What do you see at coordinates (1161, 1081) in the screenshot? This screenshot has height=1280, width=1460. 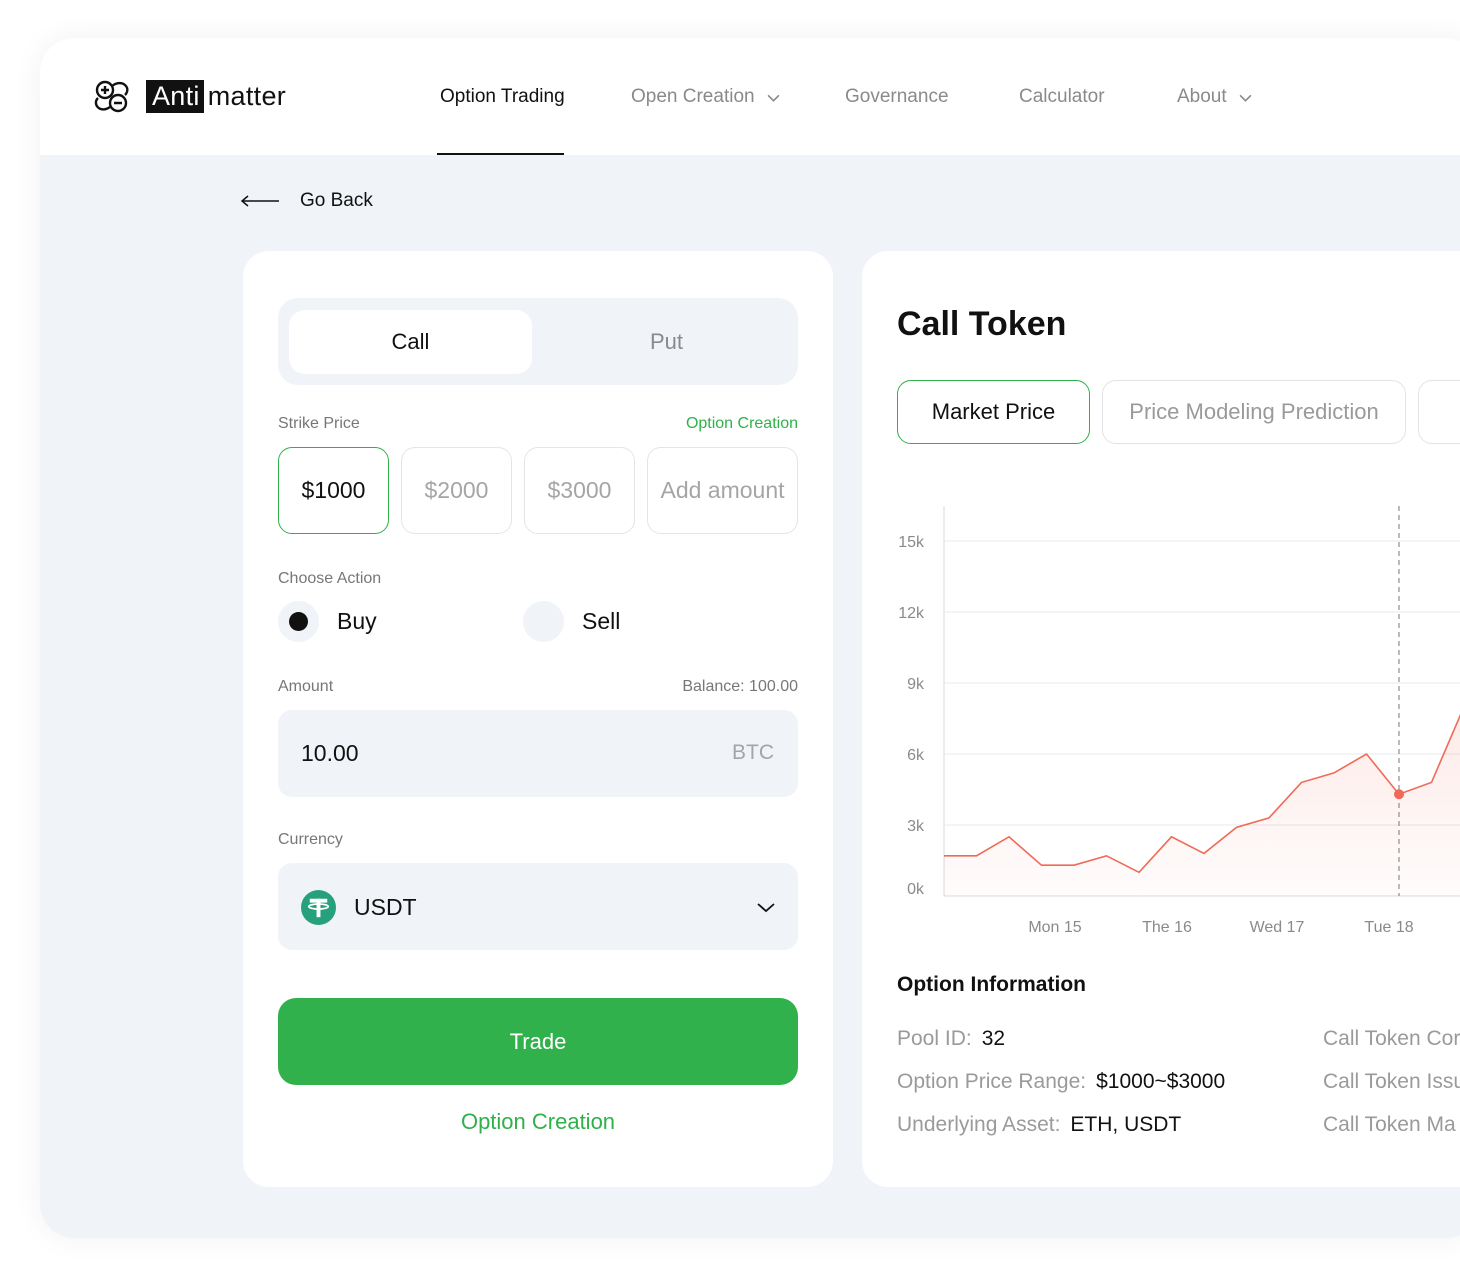 I see `info-value: $1000~$3000` at bounding box center [1161, 1081].